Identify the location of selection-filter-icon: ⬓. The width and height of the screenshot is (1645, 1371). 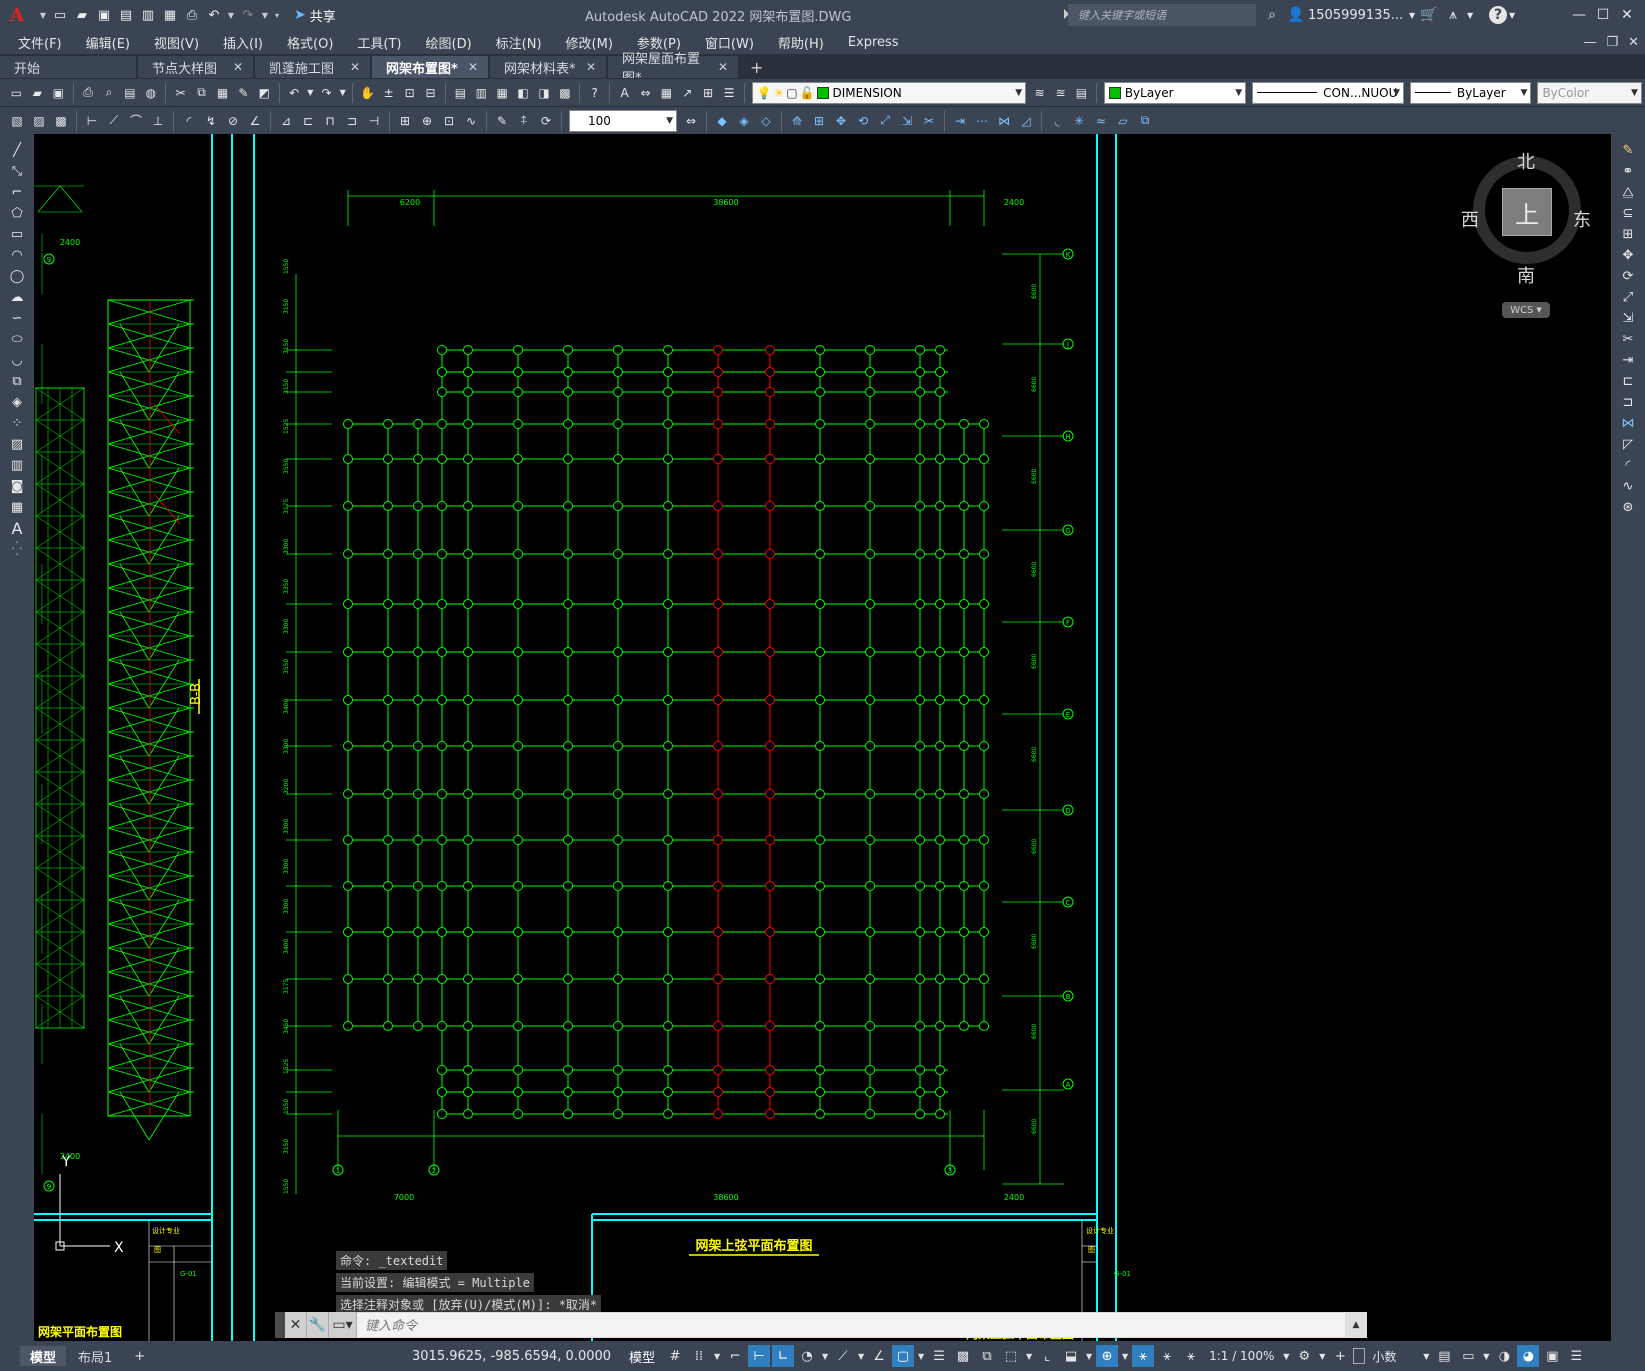
(1071, 1356).